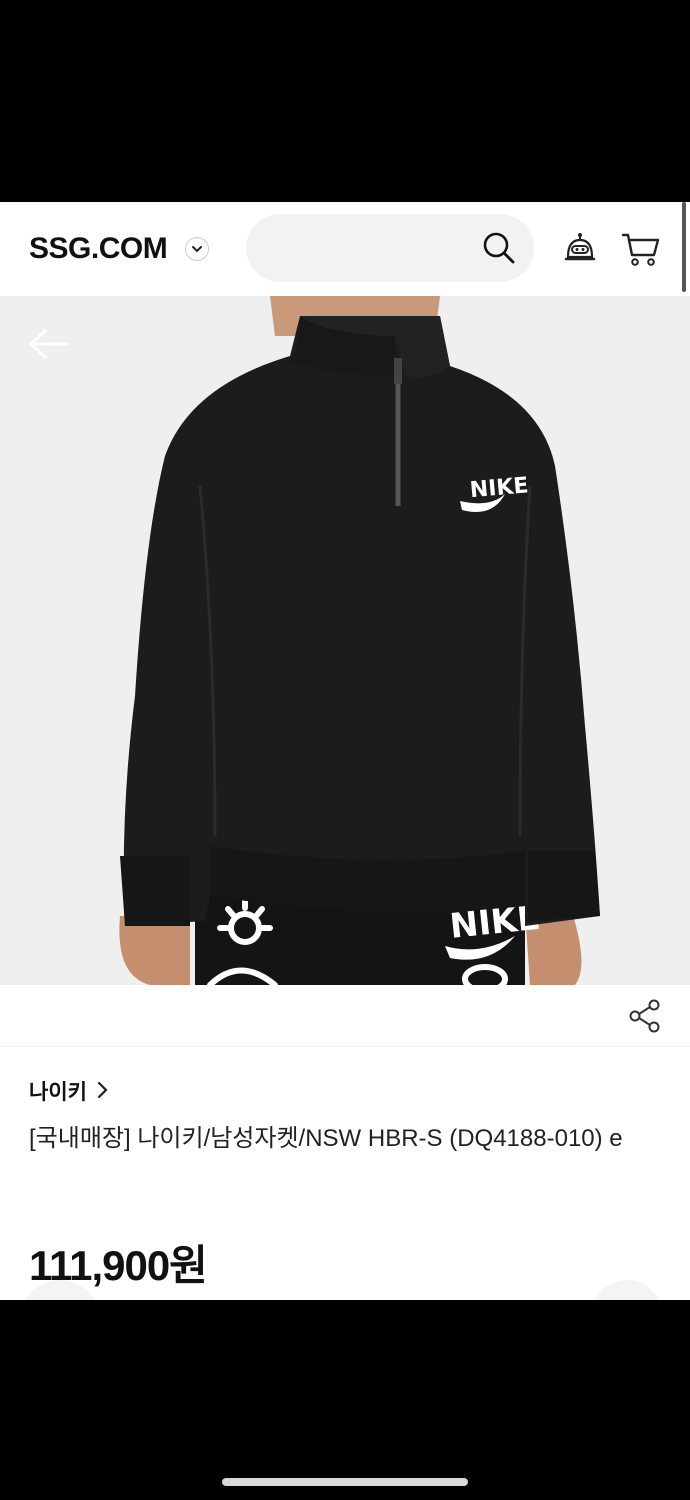  I want to click on search-input, so click(390, 248).